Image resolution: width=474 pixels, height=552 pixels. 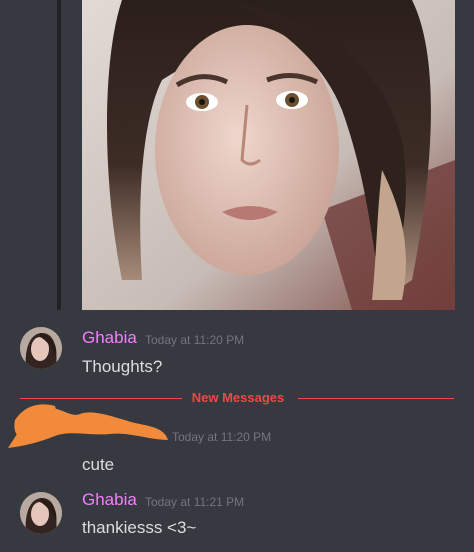 I want to click on divider-line-left, so click(x=101, y=398).